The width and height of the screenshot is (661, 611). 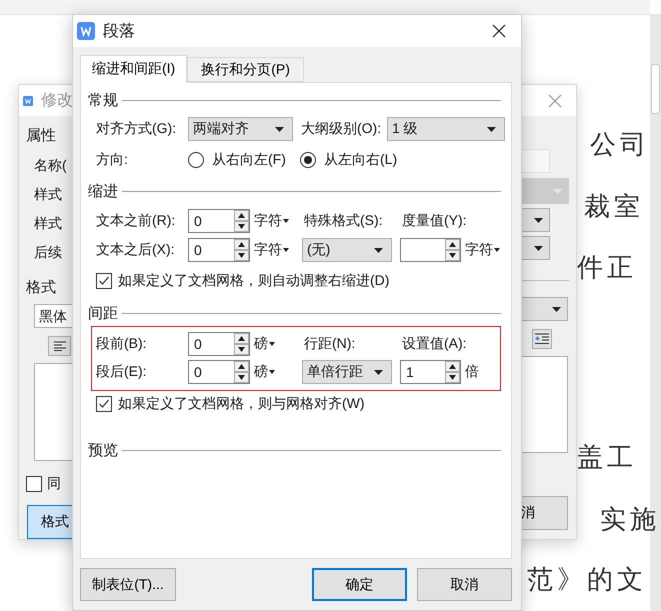 What do you see at coordinates (112, 160) in the screenshot?
I see `field-label: 方向:` at bounding box center [112, 160].